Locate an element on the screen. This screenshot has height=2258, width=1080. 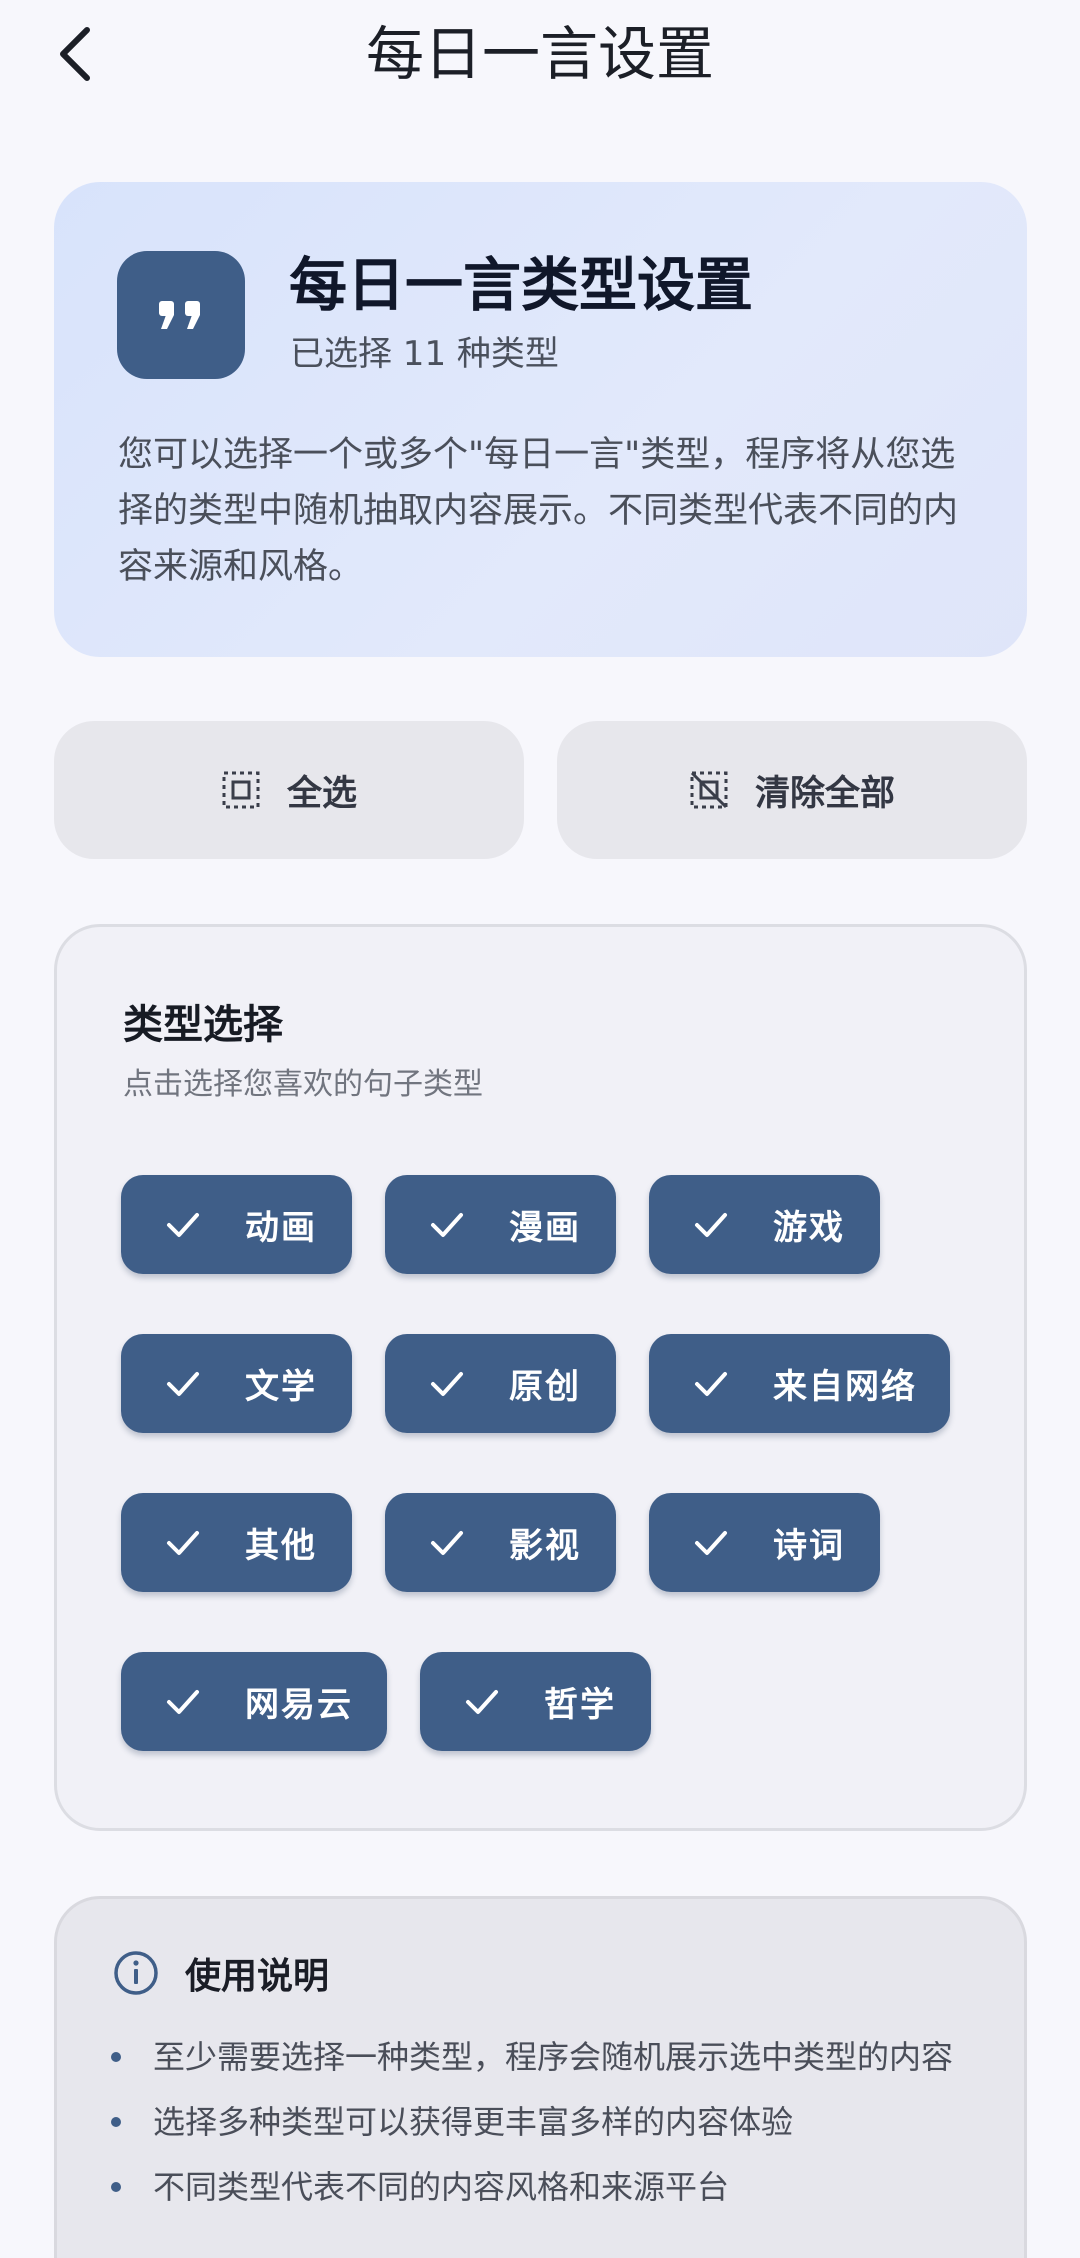
select-all-button: 全选 is located at coordinates (289, 790).